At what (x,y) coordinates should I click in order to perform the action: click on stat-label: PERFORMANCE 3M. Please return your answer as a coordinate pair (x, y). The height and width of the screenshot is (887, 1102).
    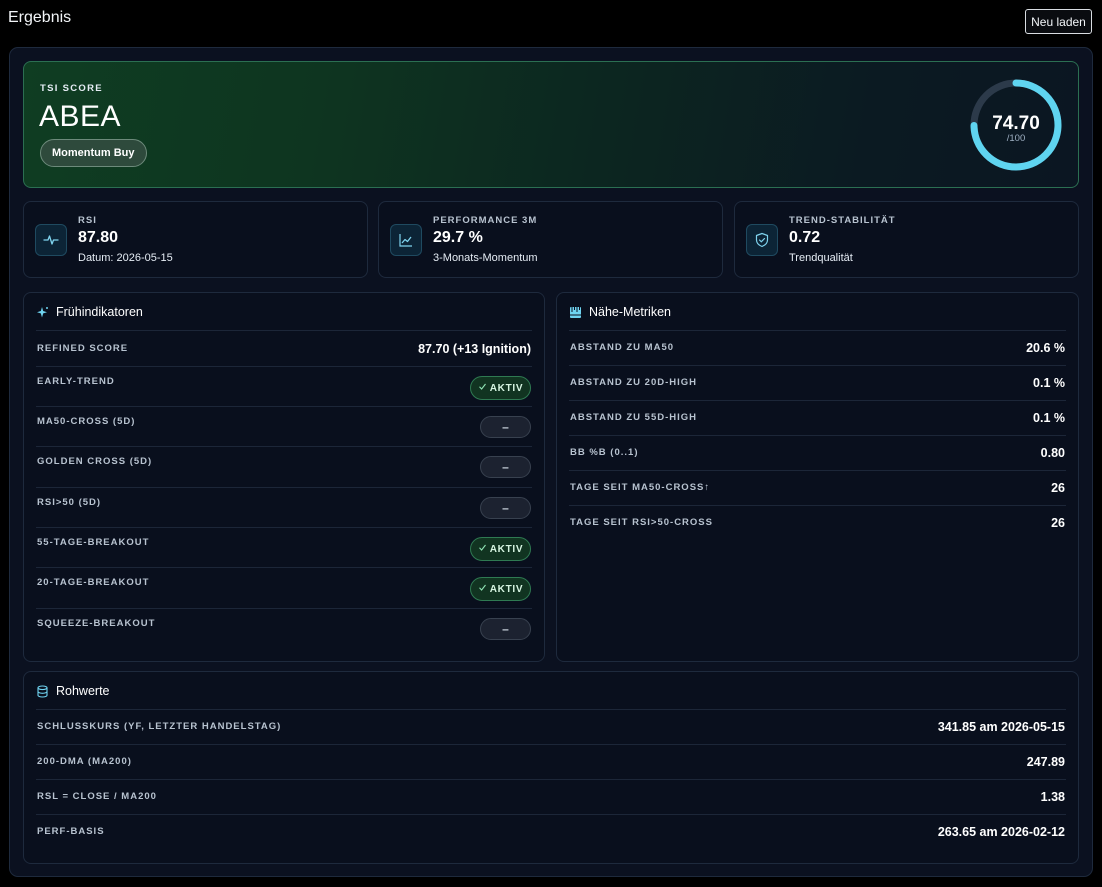
    Looking at the image, I should click on (485, 220).